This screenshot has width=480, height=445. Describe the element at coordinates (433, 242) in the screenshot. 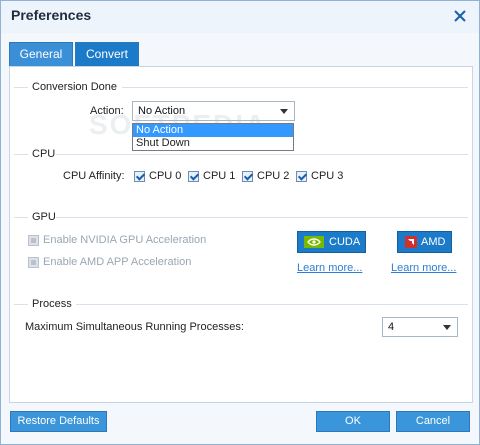

I see `amd-button-label: AMD` at that location.